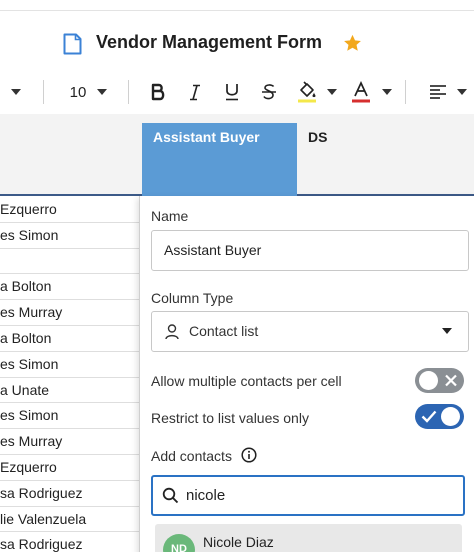 This screenshot has height=552, width=474. I want to click on restrict-values-label: Restrict to list values only, so click(230, 418).